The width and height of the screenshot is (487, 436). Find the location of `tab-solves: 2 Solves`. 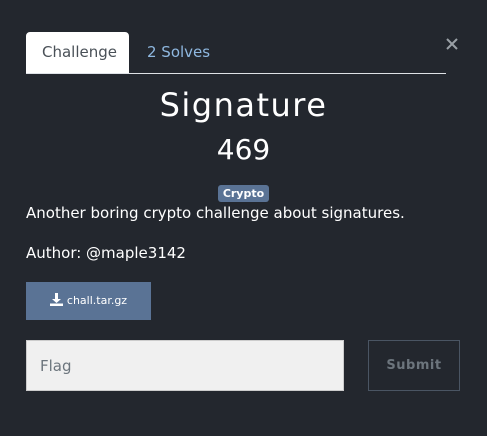

tab-solves: 2 Solves is located at coordinates (178, 52).